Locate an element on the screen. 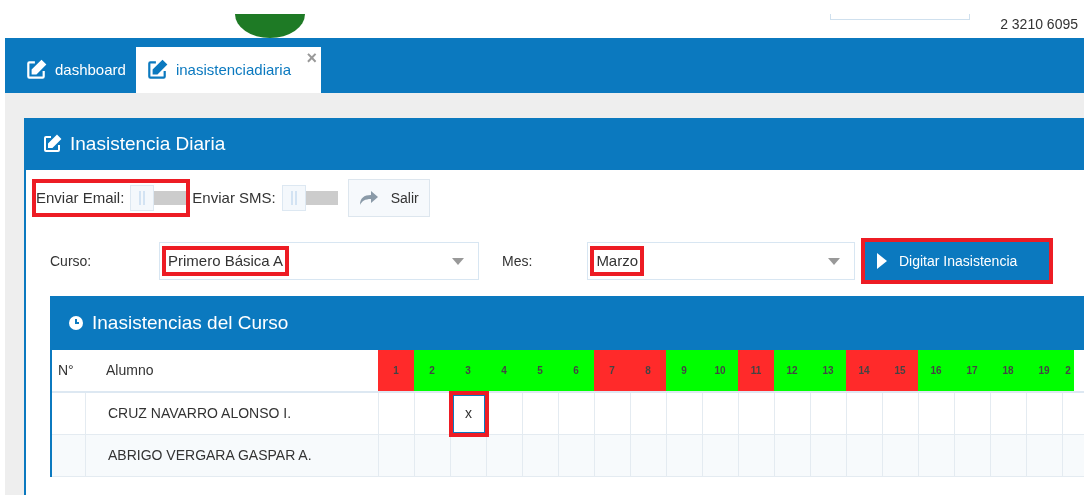 The image size is (1084, 495). day-header: 14 is located at coordinates (864, 370).